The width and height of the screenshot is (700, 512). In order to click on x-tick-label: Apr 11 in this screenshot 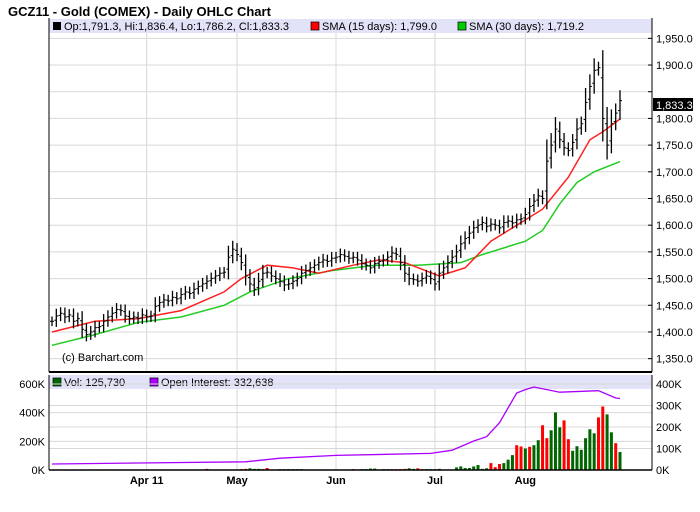, I will do `click(147, 481)`.